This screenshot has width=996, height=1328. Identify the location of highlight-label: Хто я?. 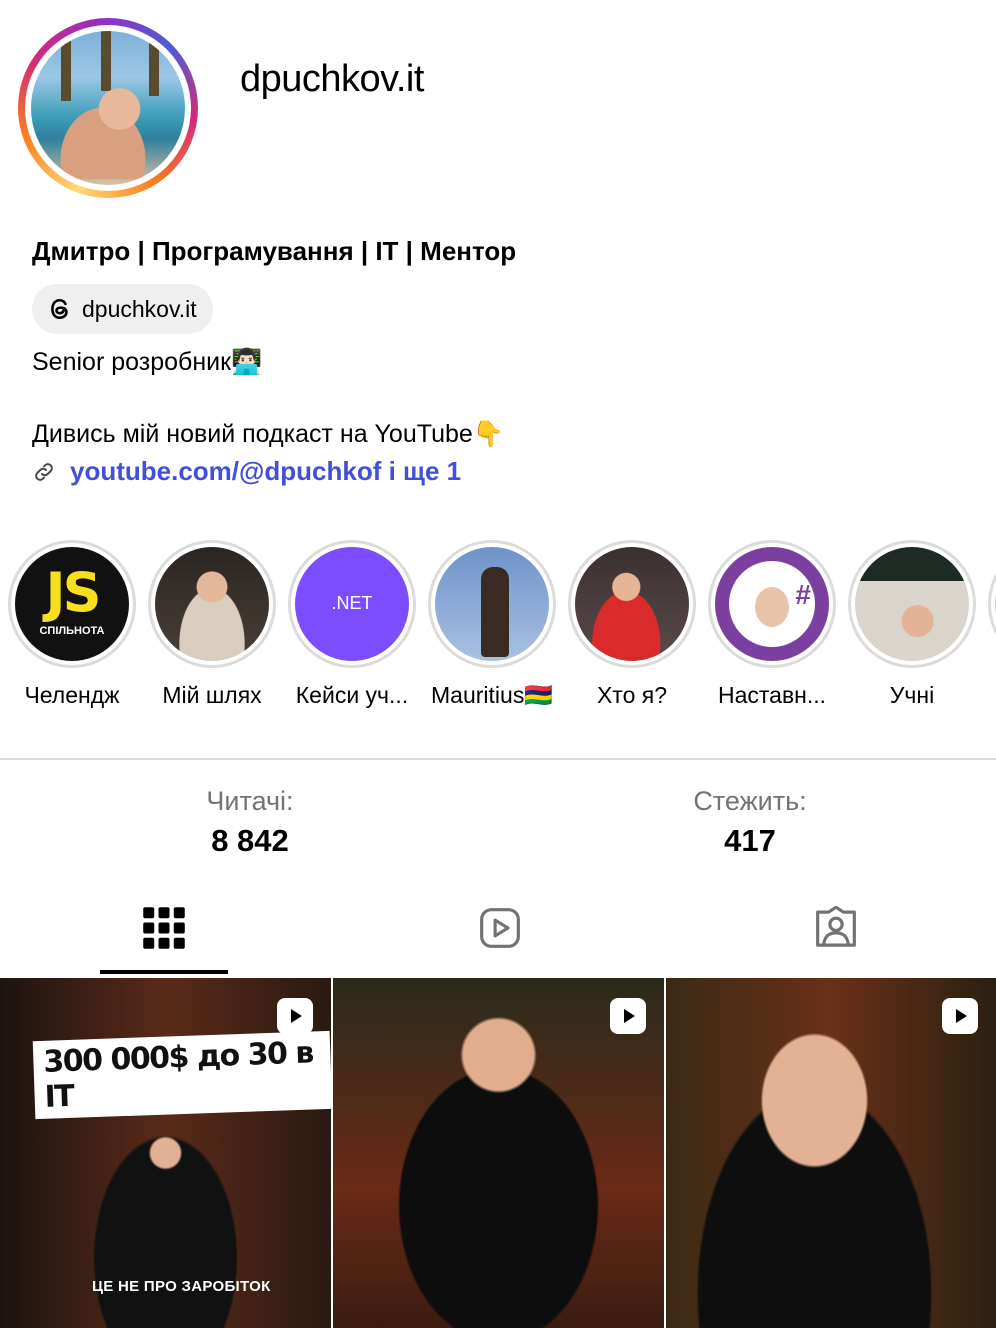
(632, 695).